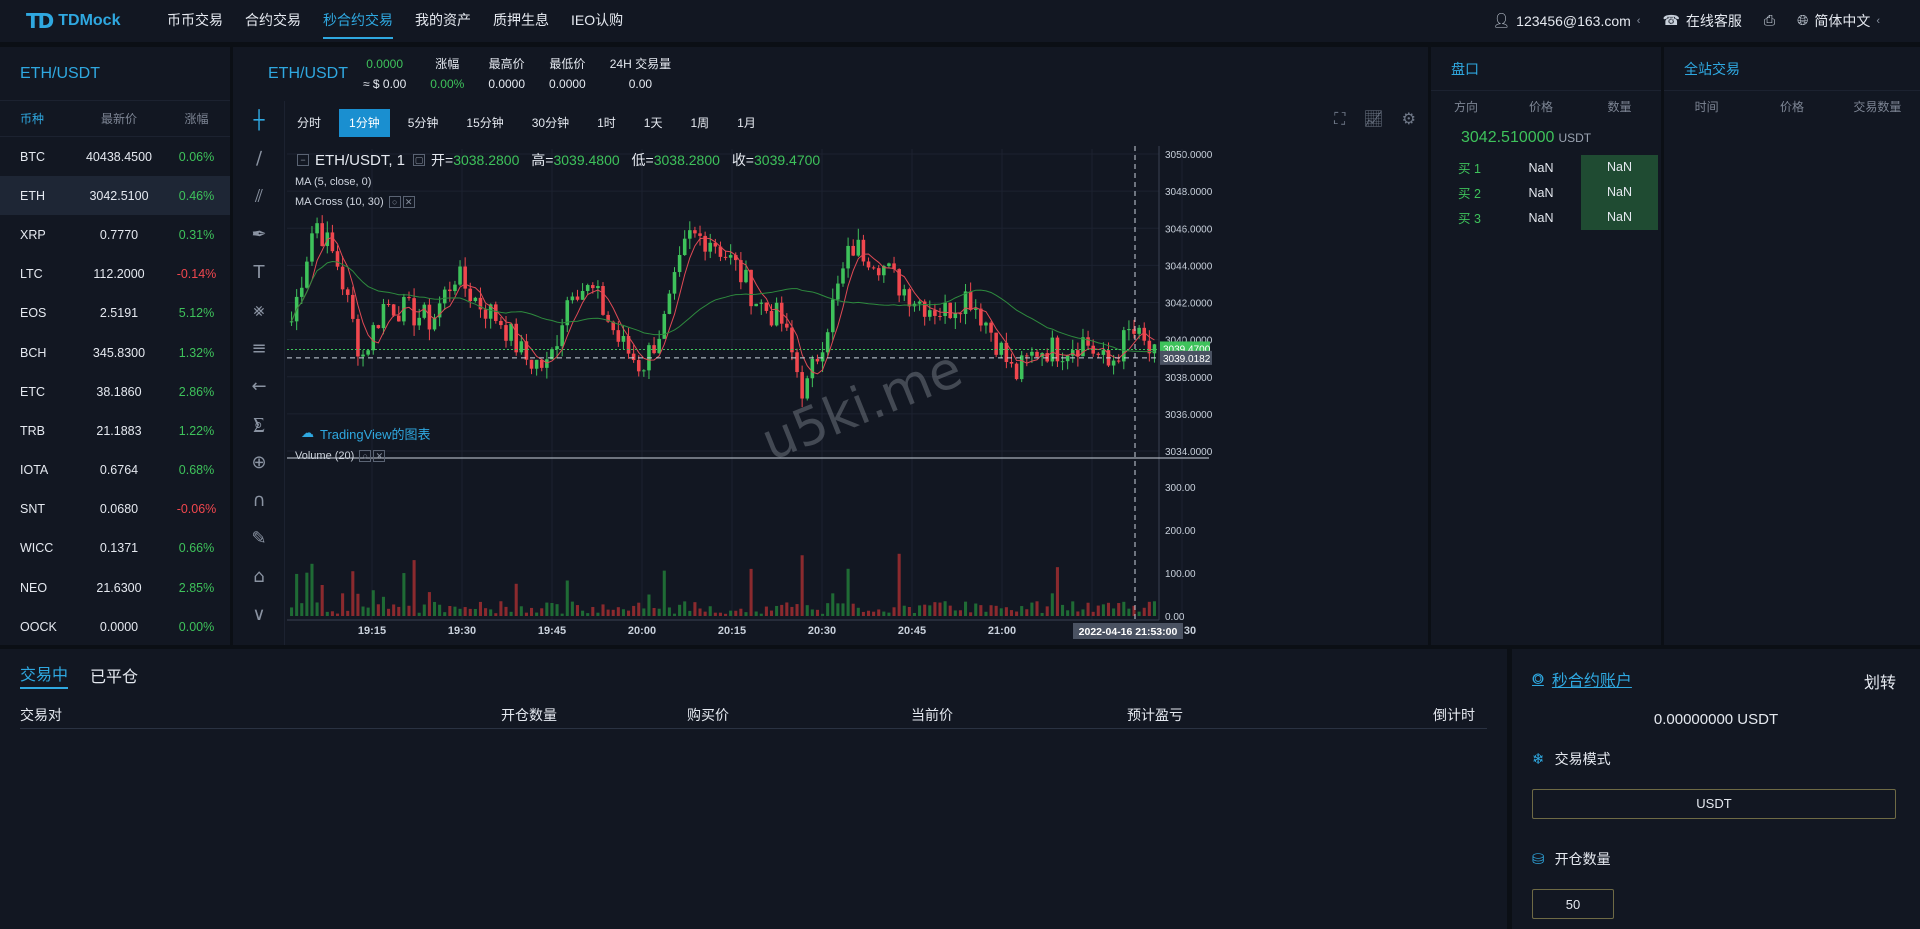  Describe the element at coordinates (1546, 192) in the screenshot. I see `book-row: 买 2 NaN NaN` at that location.